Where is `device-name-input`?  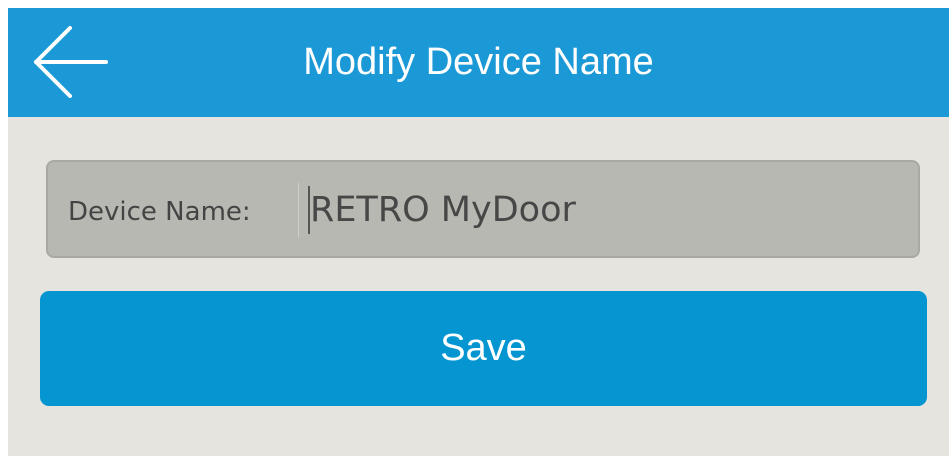
device-name-input is located at coordinates (605, 210).